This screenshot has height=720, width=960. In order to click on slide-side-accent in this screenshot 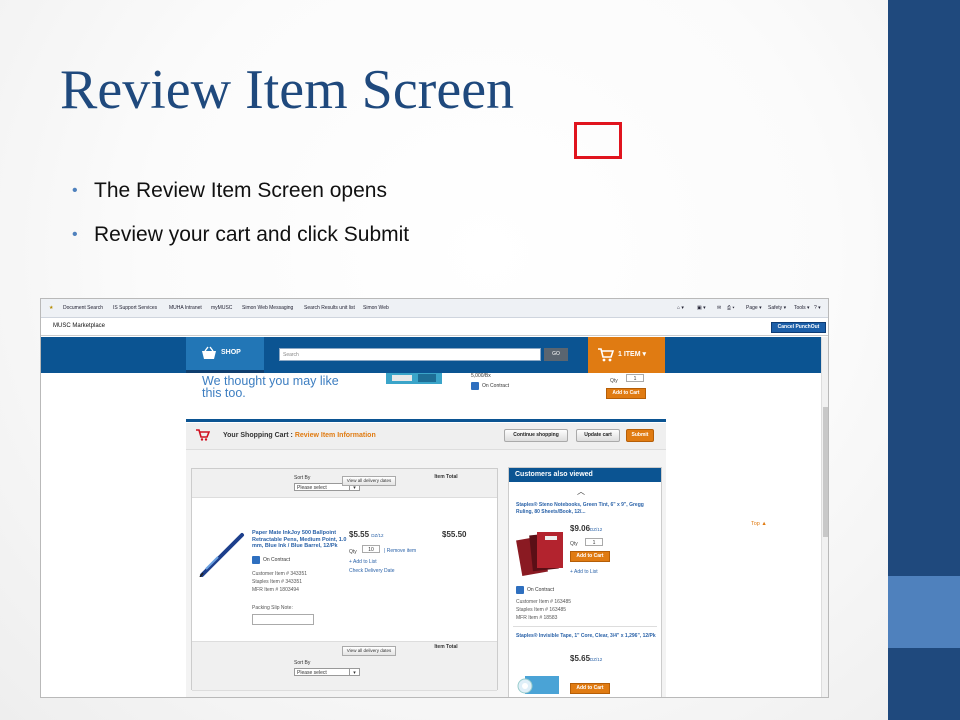, I will do `click(924, 612)`.